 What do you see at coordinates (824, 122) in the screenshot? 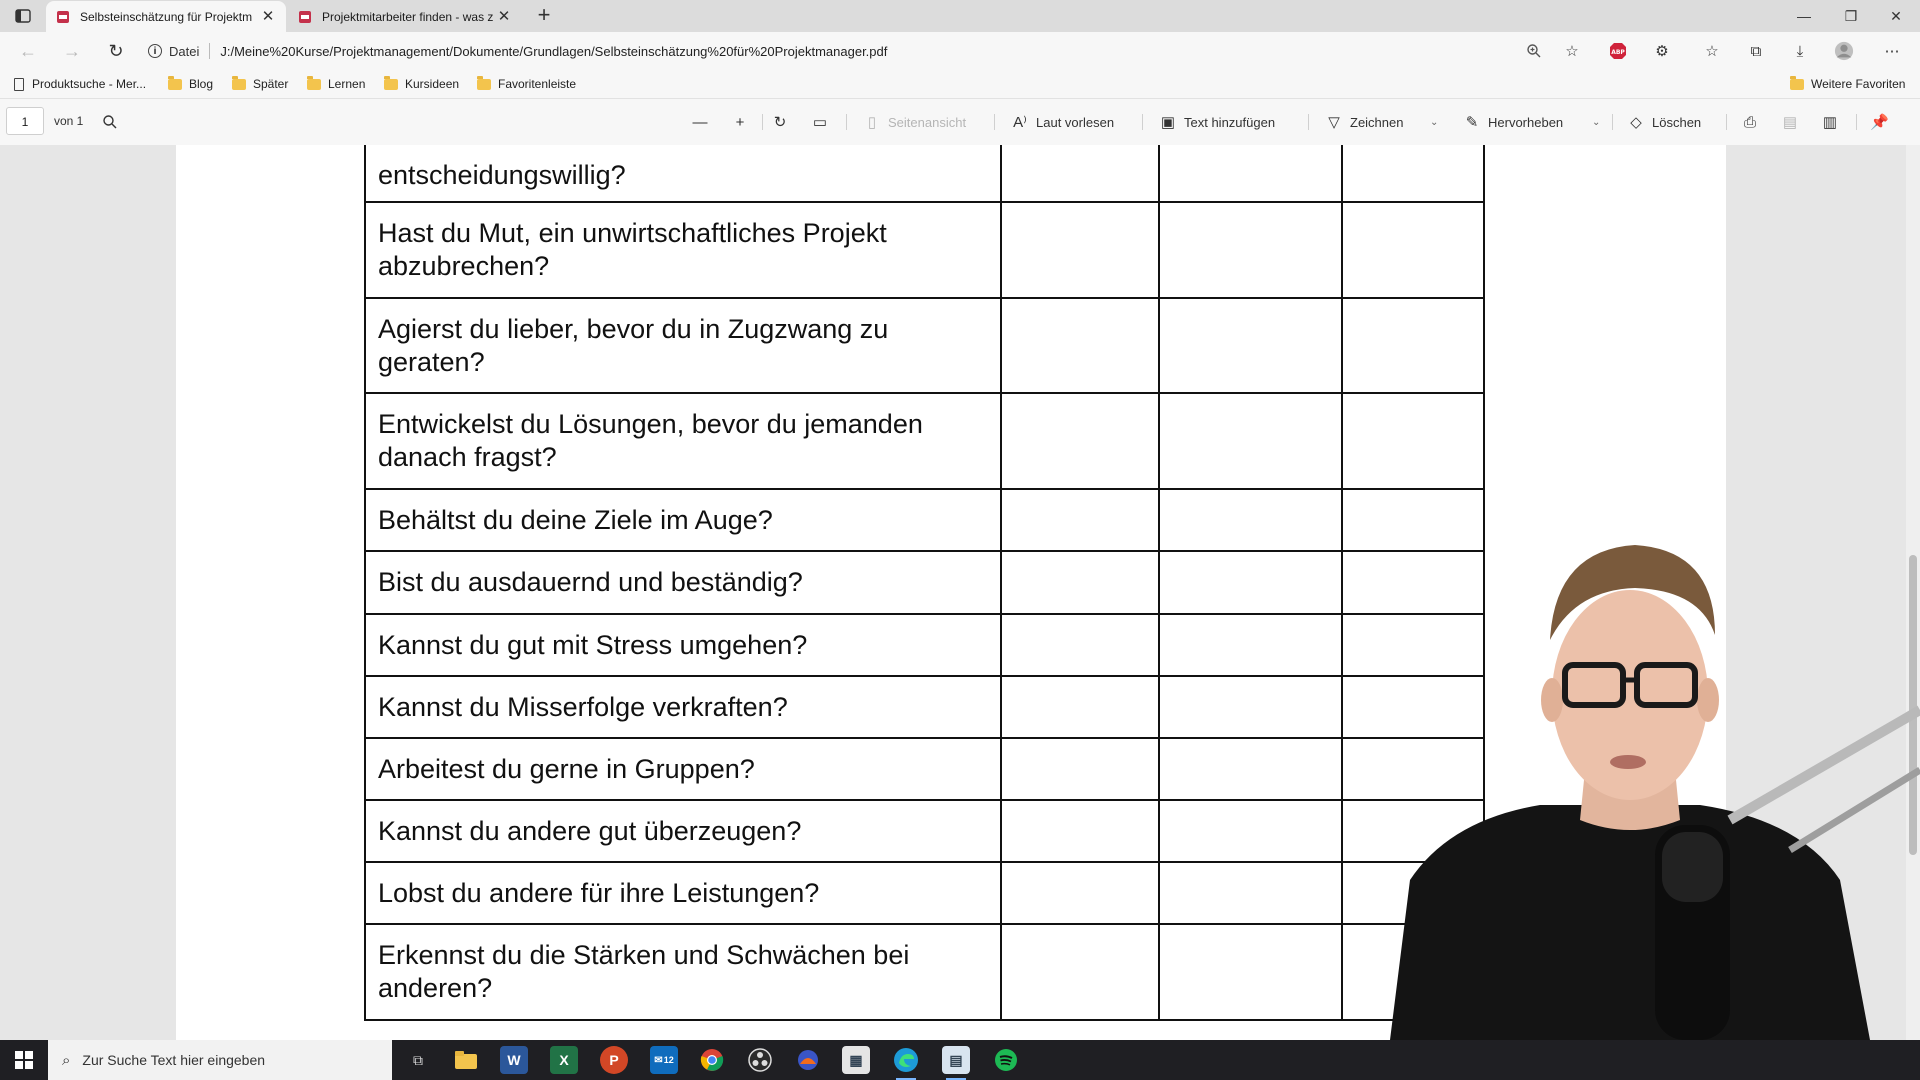
I see `fit-page-icon: ▭` at bounding box center [824, 122].